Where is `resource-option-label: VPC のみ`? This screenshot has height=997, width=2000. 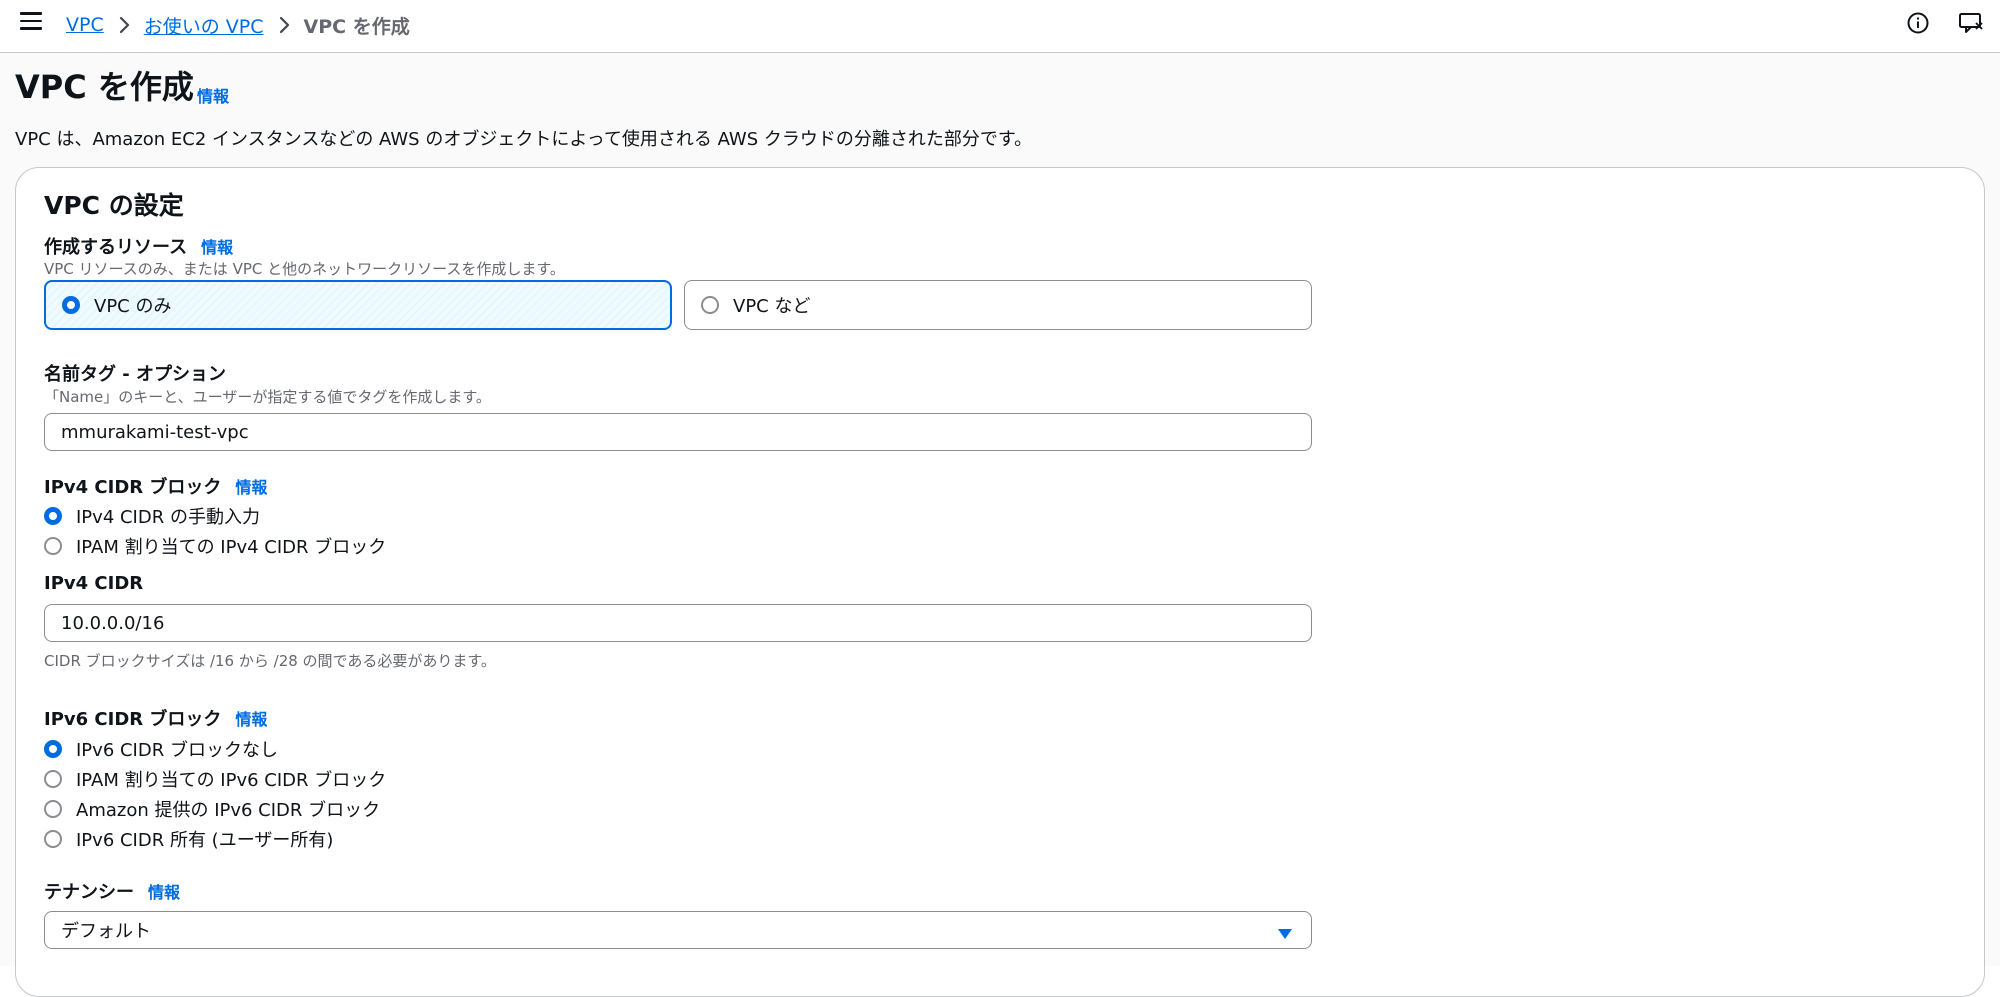
resource-option-label: VPC のみ is located at coordinates (133, 306).